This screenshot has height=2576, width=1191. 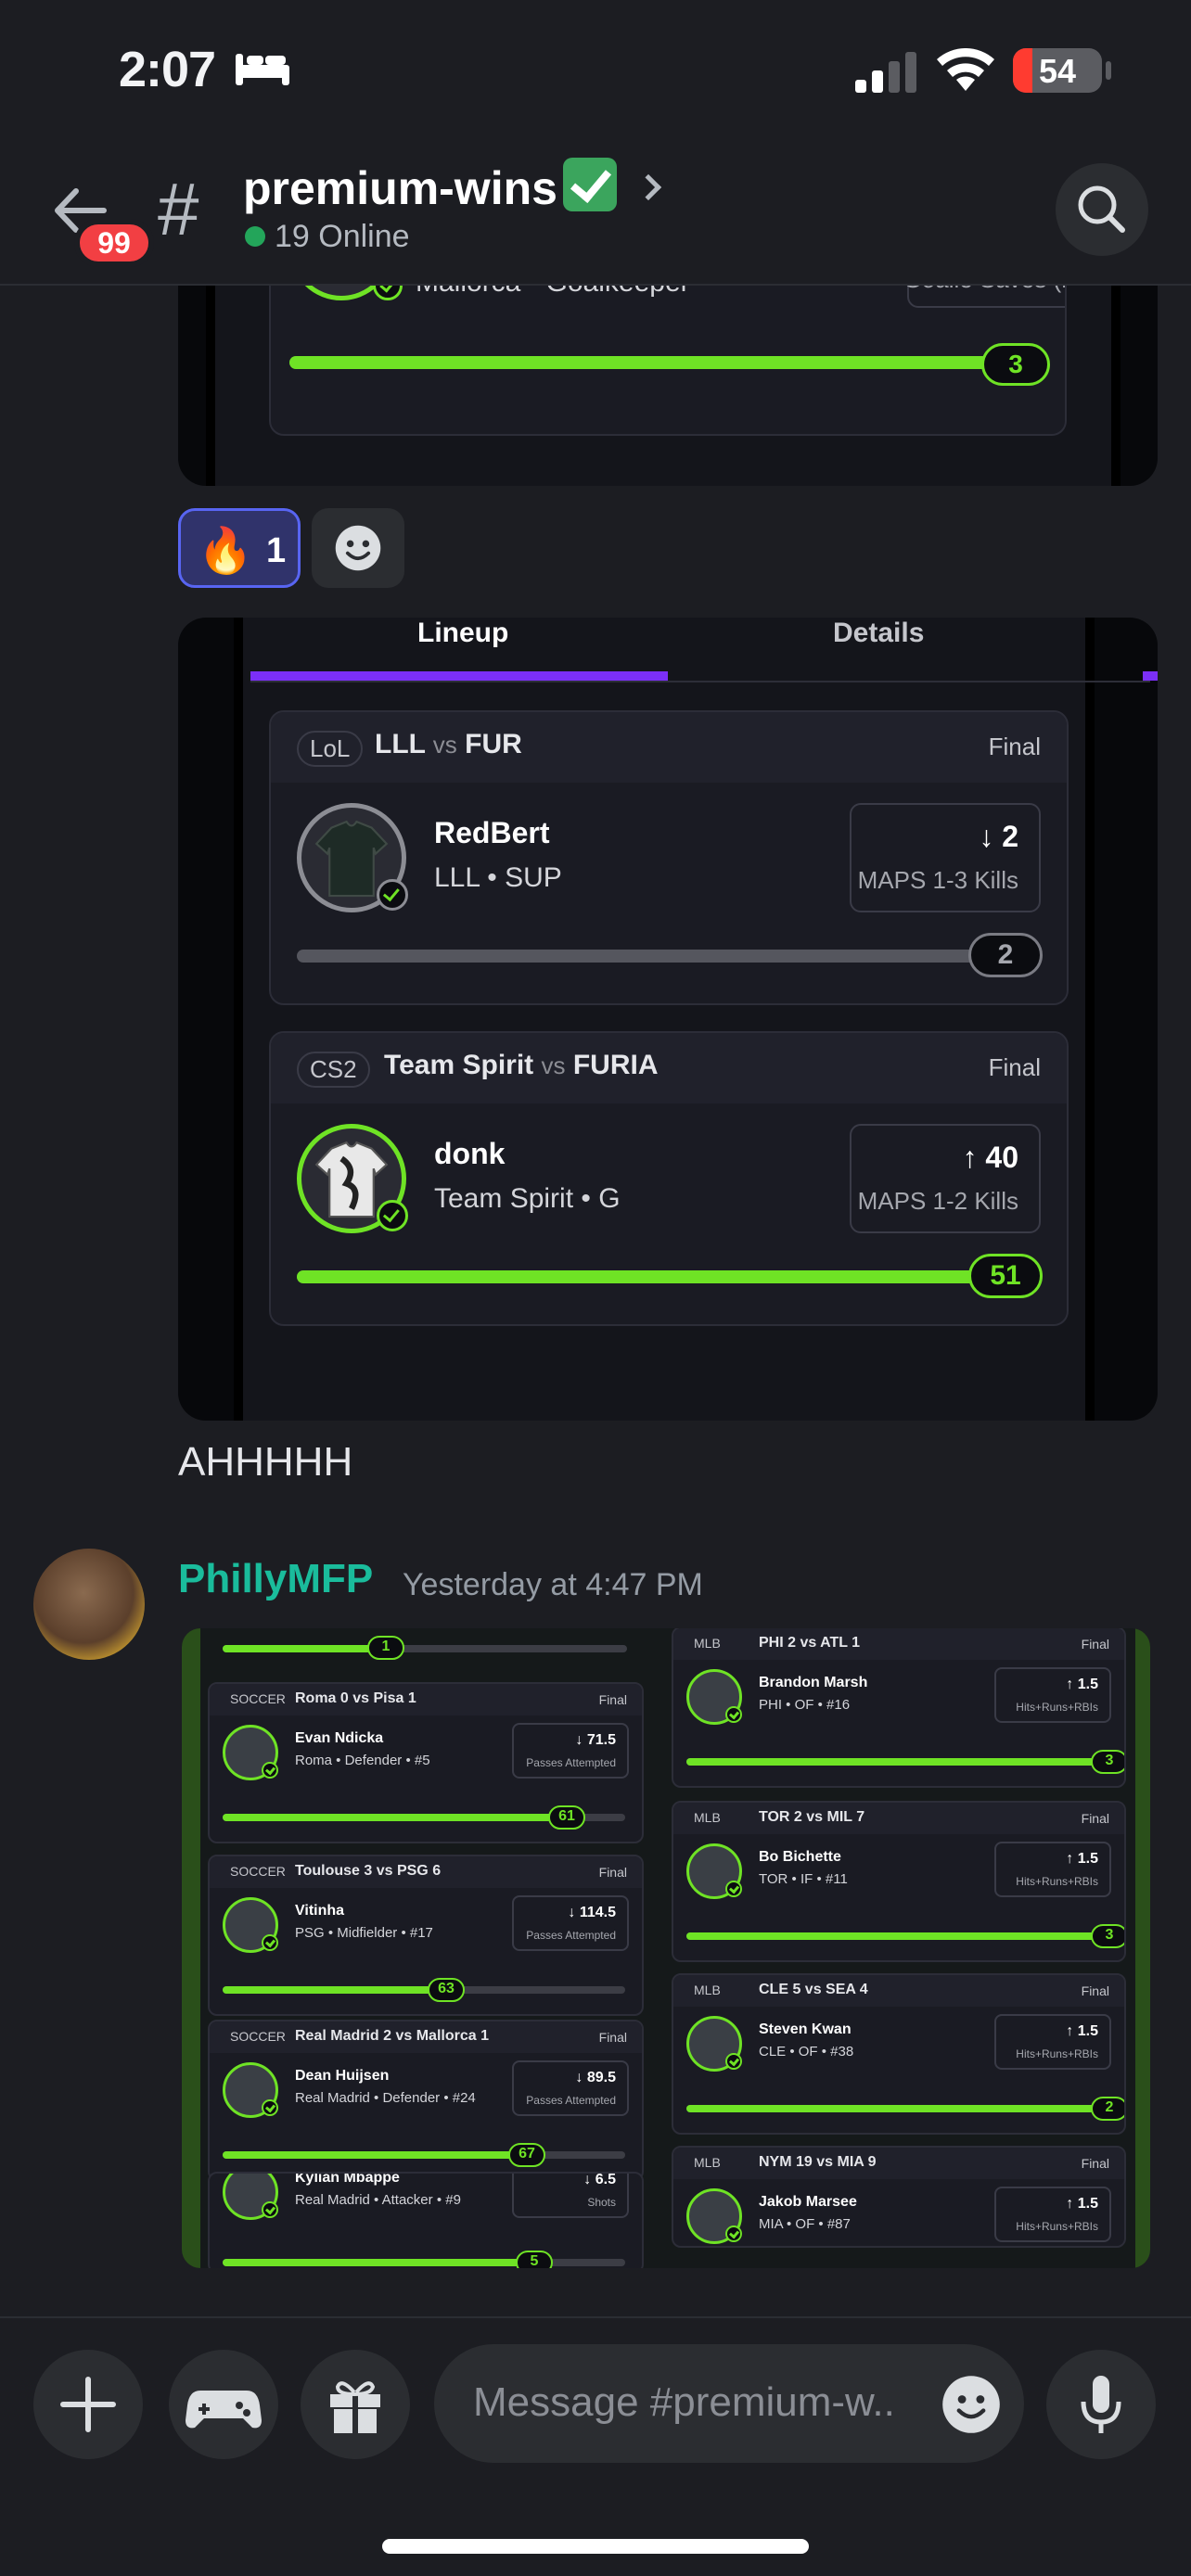 I want to click on player-name: Bo Bichette, so click(x=800, y=1857).